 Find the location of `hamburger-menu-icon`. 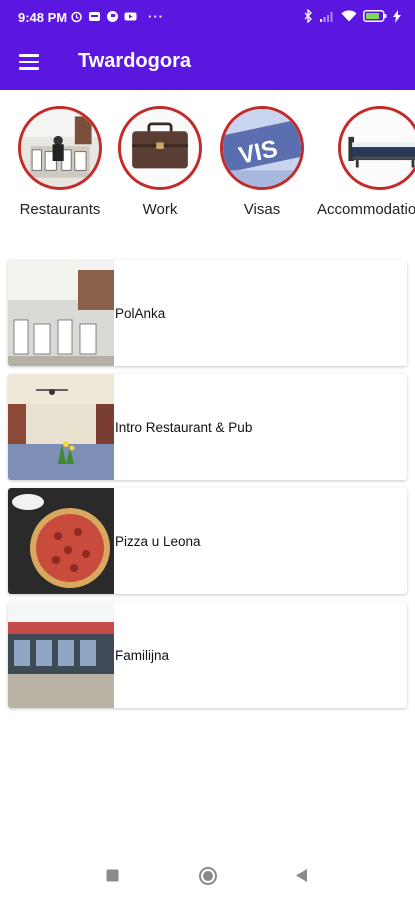

hamburger-menu-icon is located at coordinates (30, 62).